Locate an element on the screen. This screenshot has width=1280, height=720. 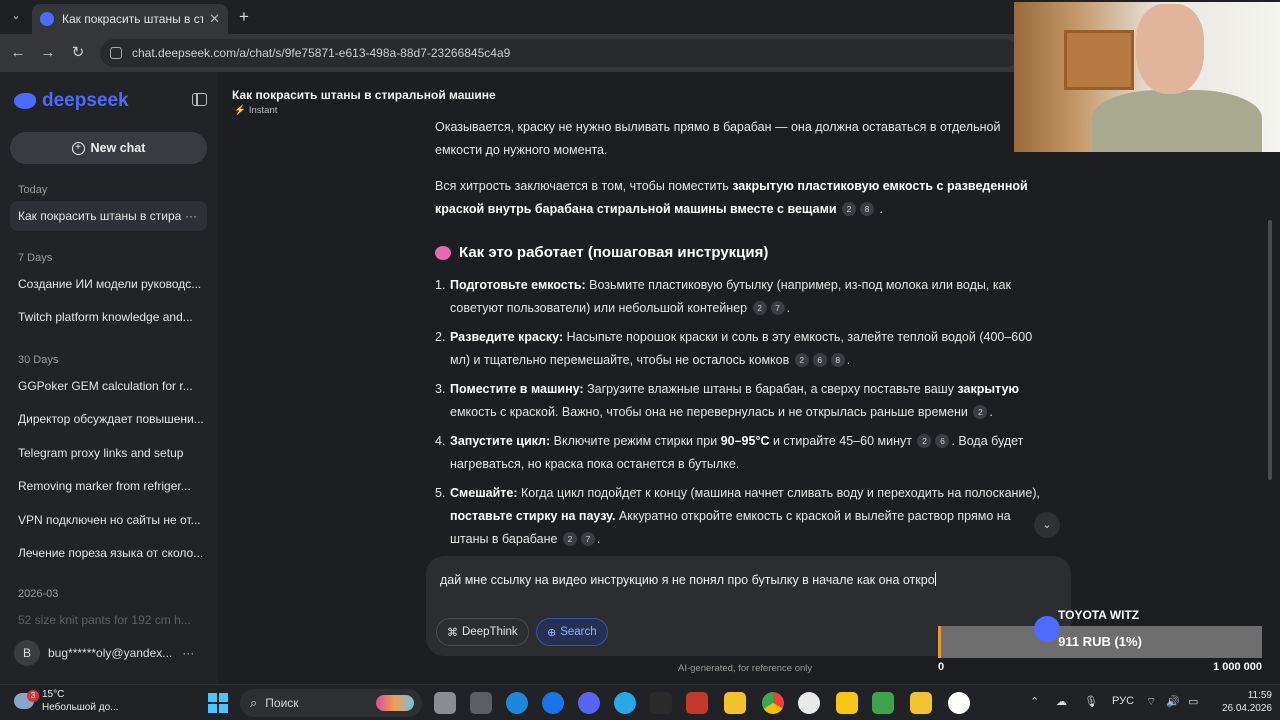
chrome-icon is located at coordinates (773, 703).